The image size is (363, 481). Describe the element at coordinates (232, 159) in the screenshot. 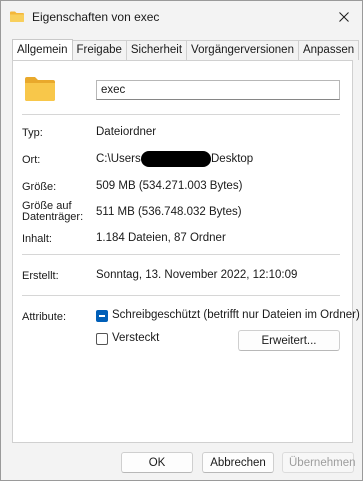

I see `location-value-suffix: Desktop` at that location.